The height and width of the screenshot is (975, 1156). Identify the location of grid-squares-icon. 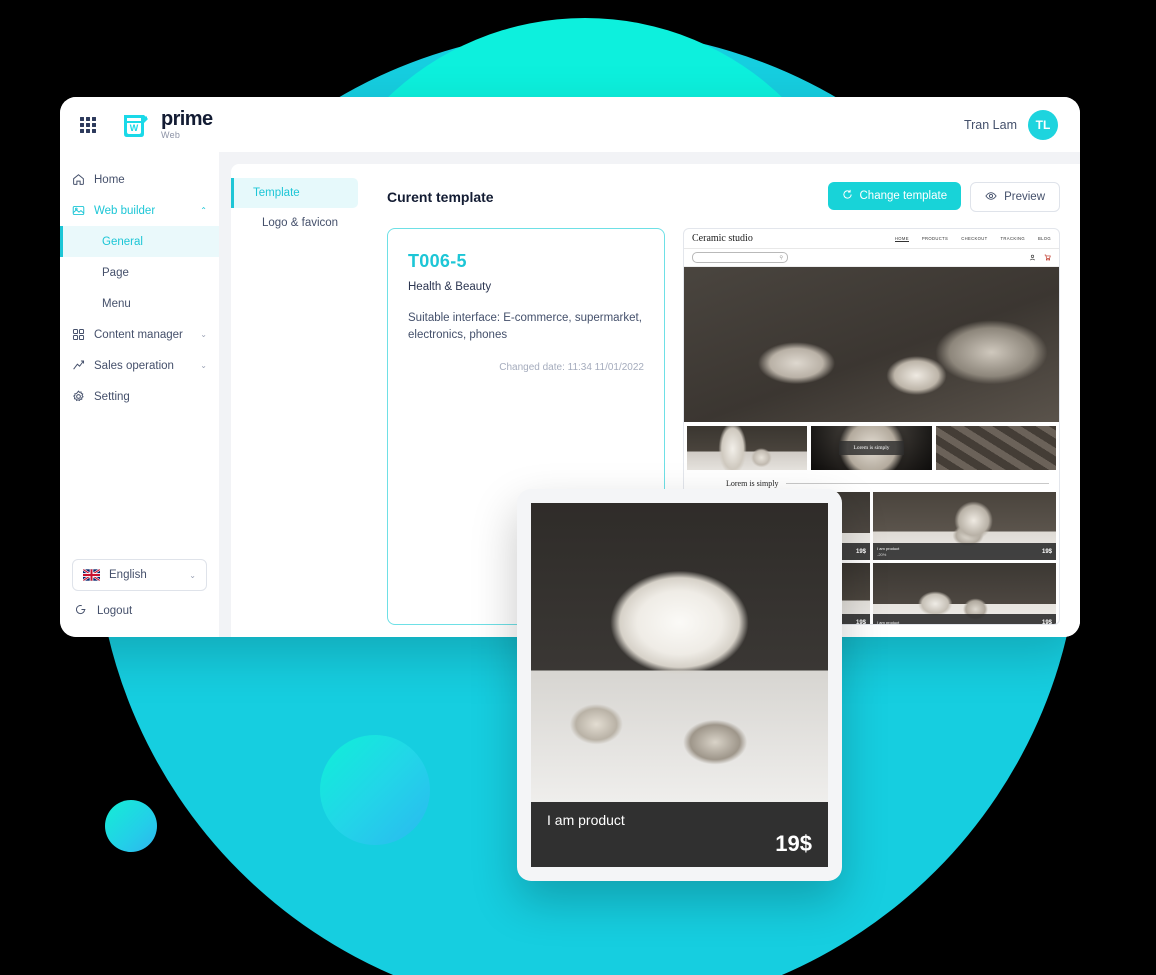
(78, 334).